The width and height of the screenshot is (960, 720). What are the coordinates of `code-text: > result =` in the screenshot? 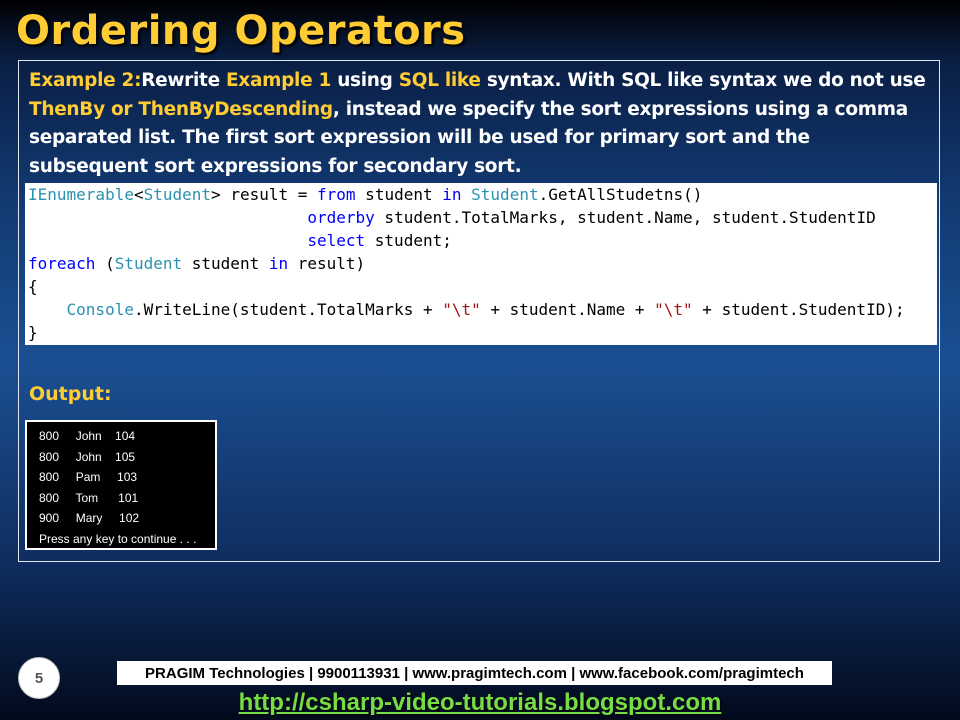 It's located at (264, 194).